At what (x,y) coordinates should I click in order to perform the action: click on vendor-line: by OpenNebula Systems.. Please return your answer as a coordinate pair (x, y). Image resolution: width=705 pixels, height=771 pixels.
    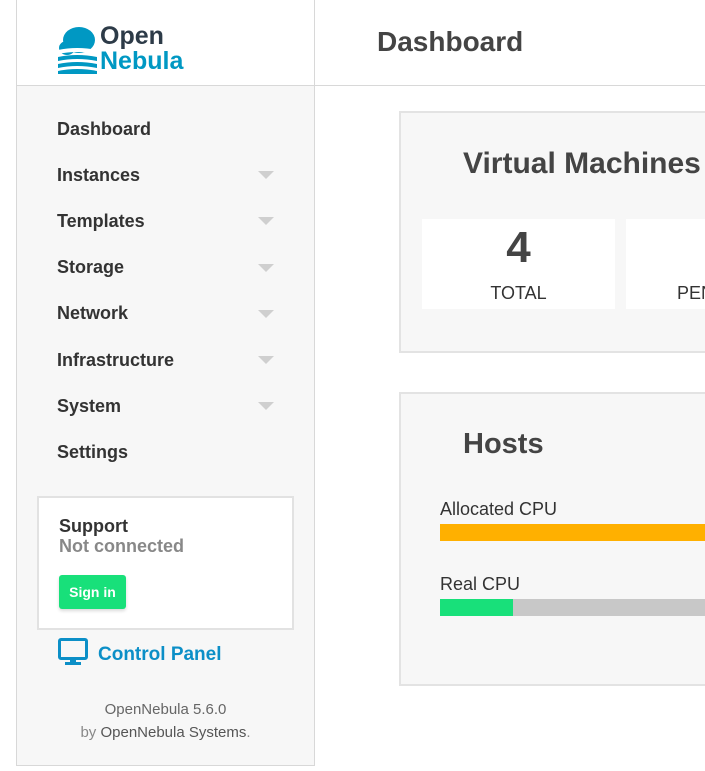
    Looking at the image, I should click on (165, 732).